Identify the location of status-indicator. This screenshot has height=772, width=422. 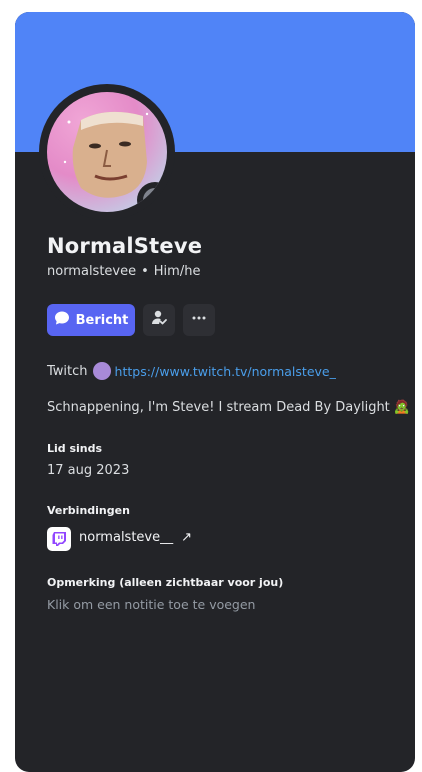
(152, 197).